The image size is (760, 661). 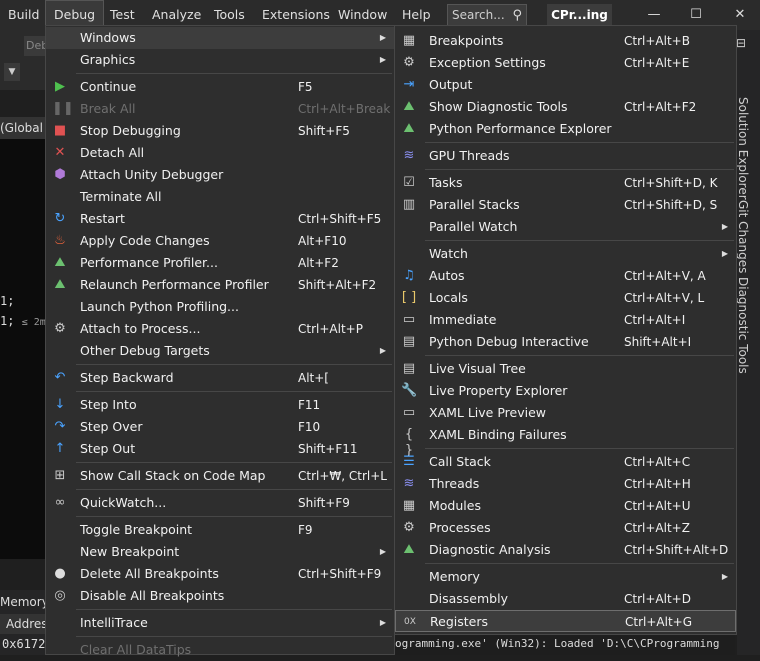 What do you see at coordinates (487, 15) in the screenshot?
I see `search-box: Search... ⚲` at bounding box center [487, 15].